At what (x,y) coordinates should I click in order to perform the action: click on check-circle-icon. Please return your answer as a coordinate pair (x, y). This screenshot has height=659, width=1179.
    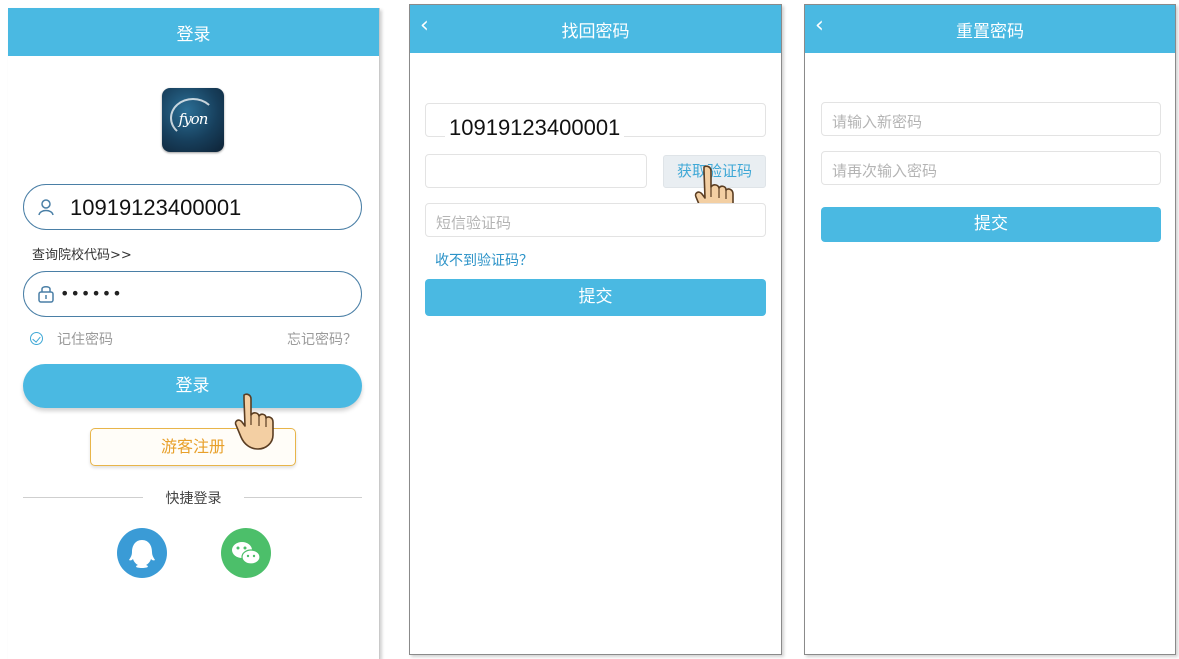
    Looking at the image, I should click on (36, 338).